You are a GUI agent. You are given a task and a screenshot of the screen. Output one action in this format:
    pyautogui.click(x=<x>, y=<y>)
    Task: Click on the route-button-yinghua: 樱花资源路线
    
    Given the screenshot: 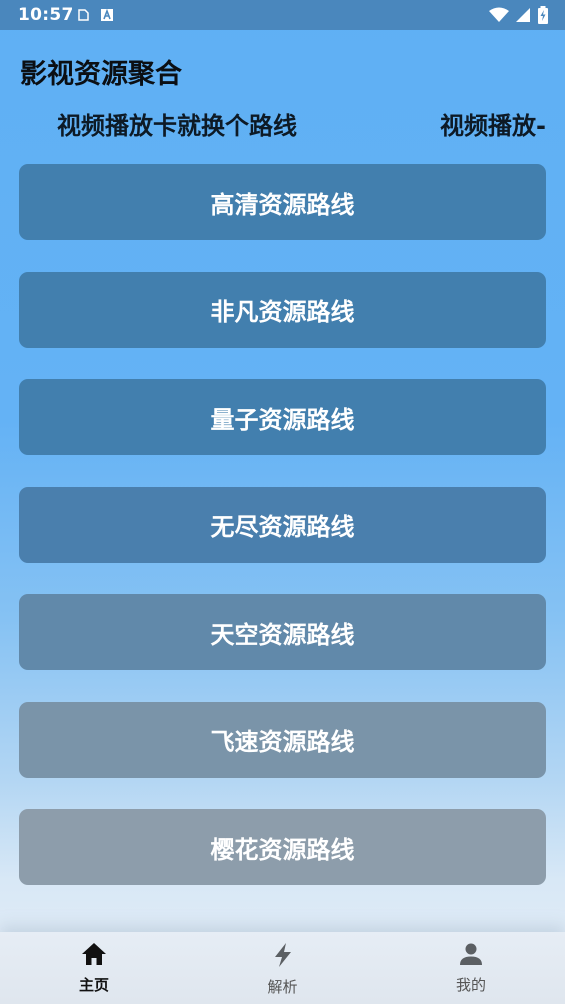 What is the action you would take?
    pyautogui.click(x=282, y=847)
    